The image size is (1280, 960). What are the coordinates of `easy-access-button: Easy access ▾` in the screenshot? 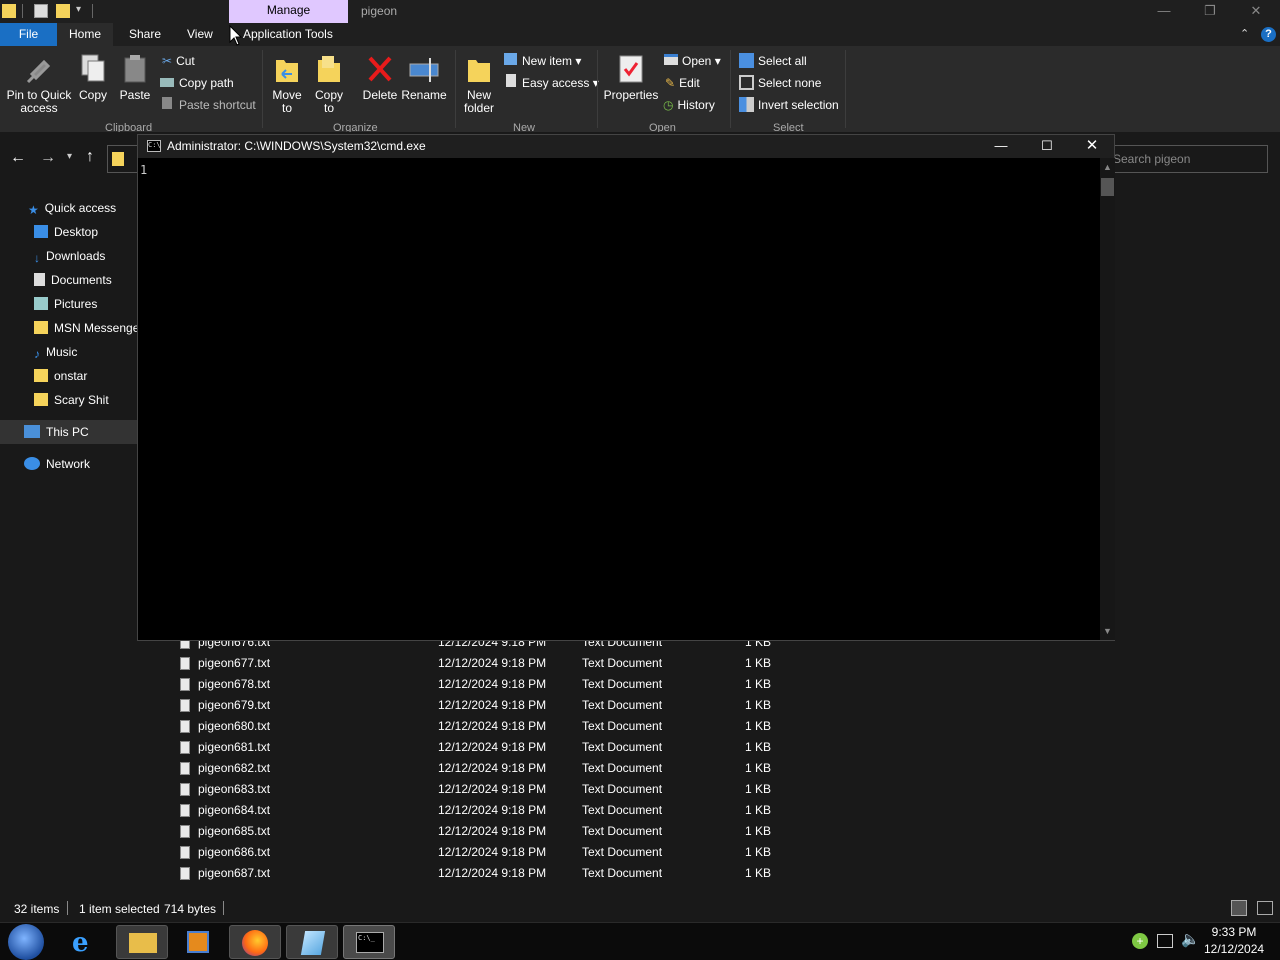 It's located at (552, 83).